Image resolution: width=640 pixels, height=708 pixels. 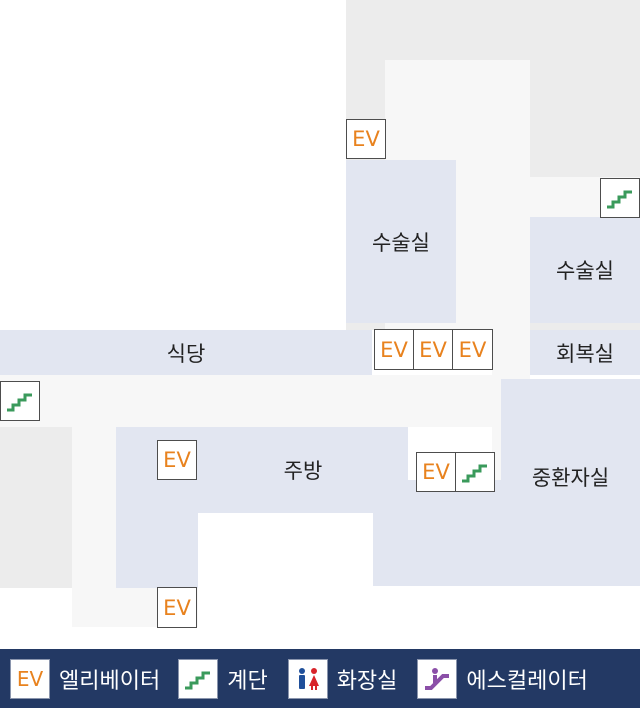 What do you see at coordinates (367, 681) in the screenshot?
I see `legend-label-restroom: 화장실` at bounding box center [367, 681].